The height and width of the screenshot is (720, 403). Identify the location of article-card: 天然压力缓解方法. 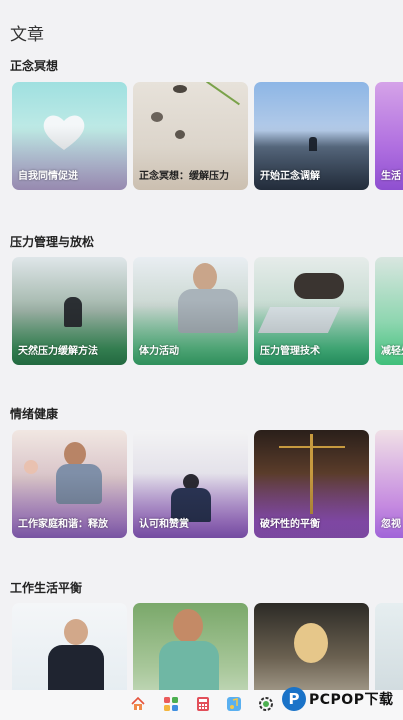
(69, 311).